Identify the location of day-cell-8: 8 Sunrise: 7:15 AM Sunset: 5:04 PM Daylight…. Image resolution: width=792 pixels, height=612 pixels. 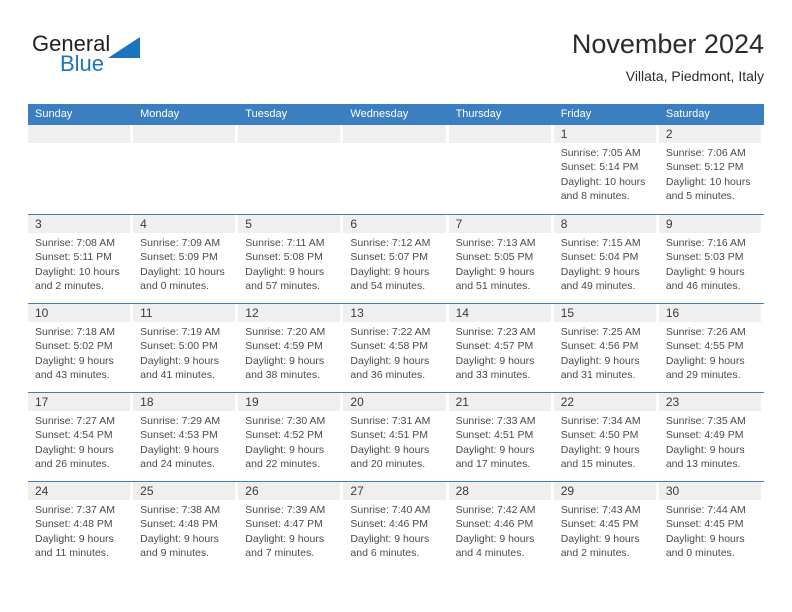
(606, 259).